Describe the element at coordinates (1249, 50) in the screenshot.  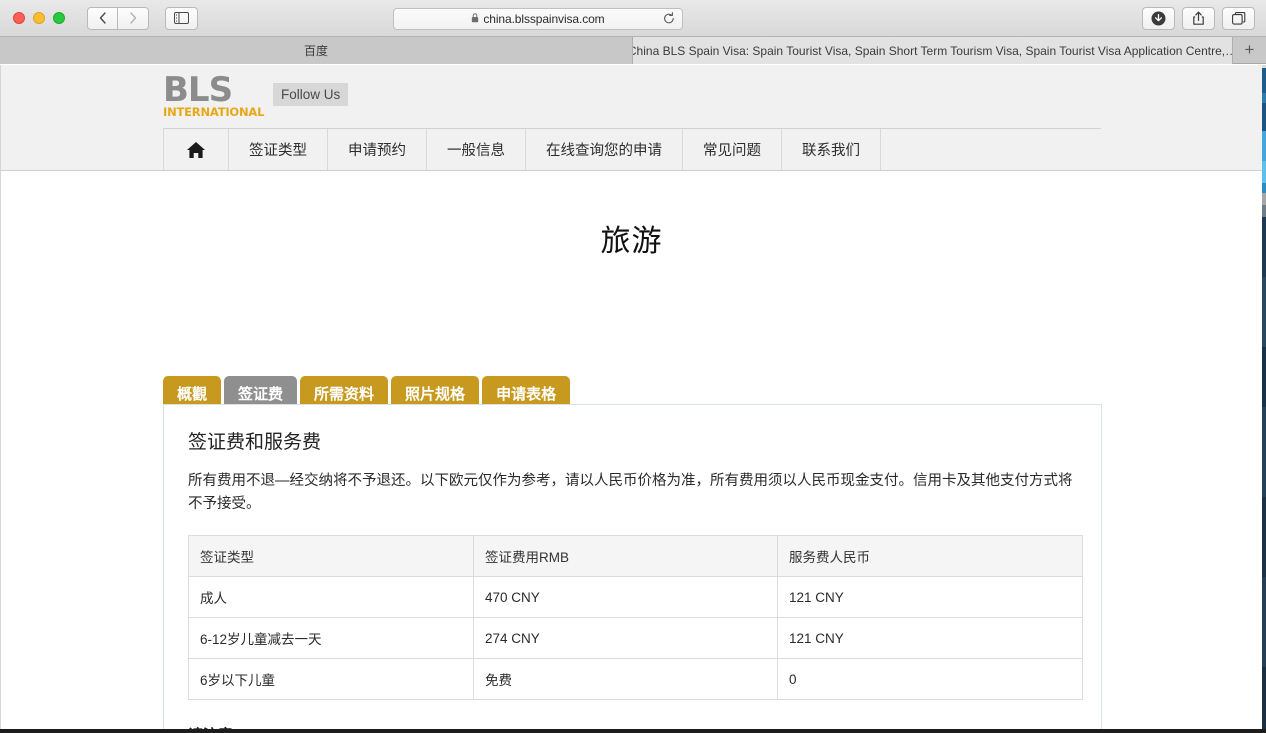
I see `new-tab-button: +` at that location.